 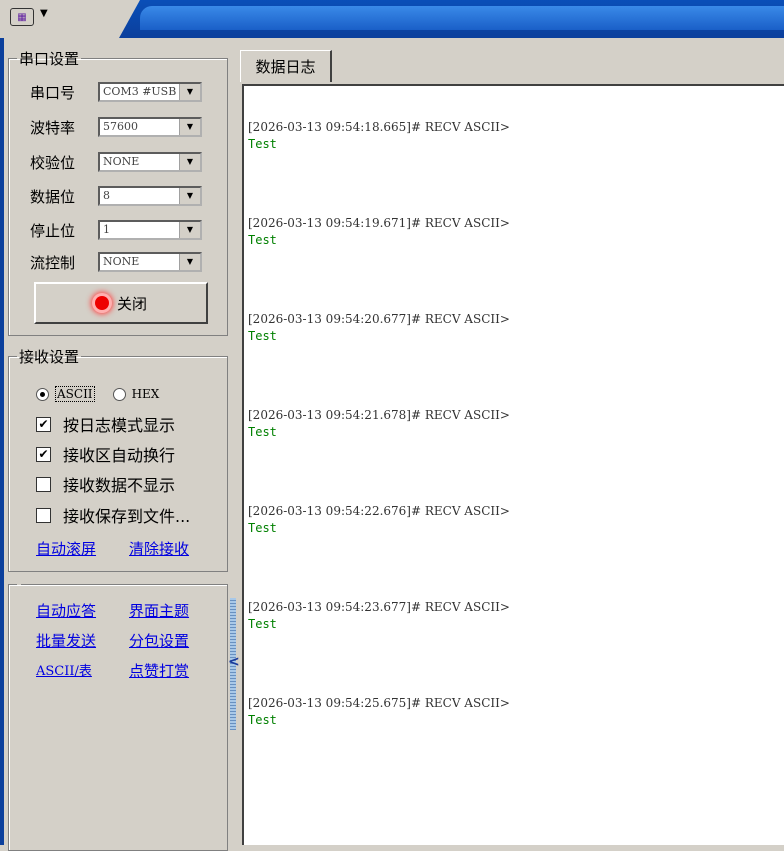 What do you see at coordinates (97, 394) in the screenshot?
I see `receive-mode-row: ASCII HEX` at bounding box center [97, 394].